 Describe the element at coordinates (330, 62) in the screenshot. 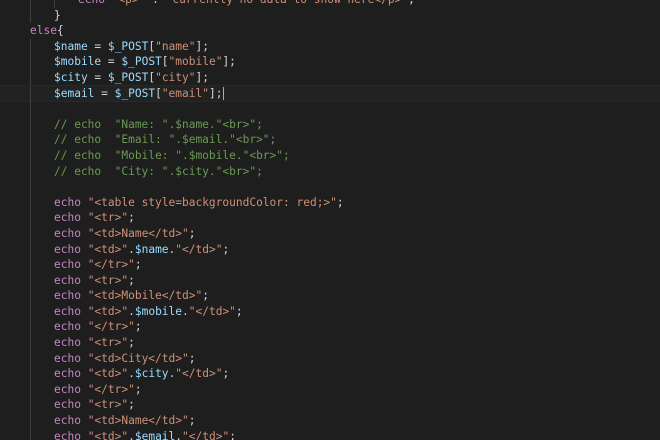

I see `code-line: $mobile = $_POST["mobile"];` at that location.